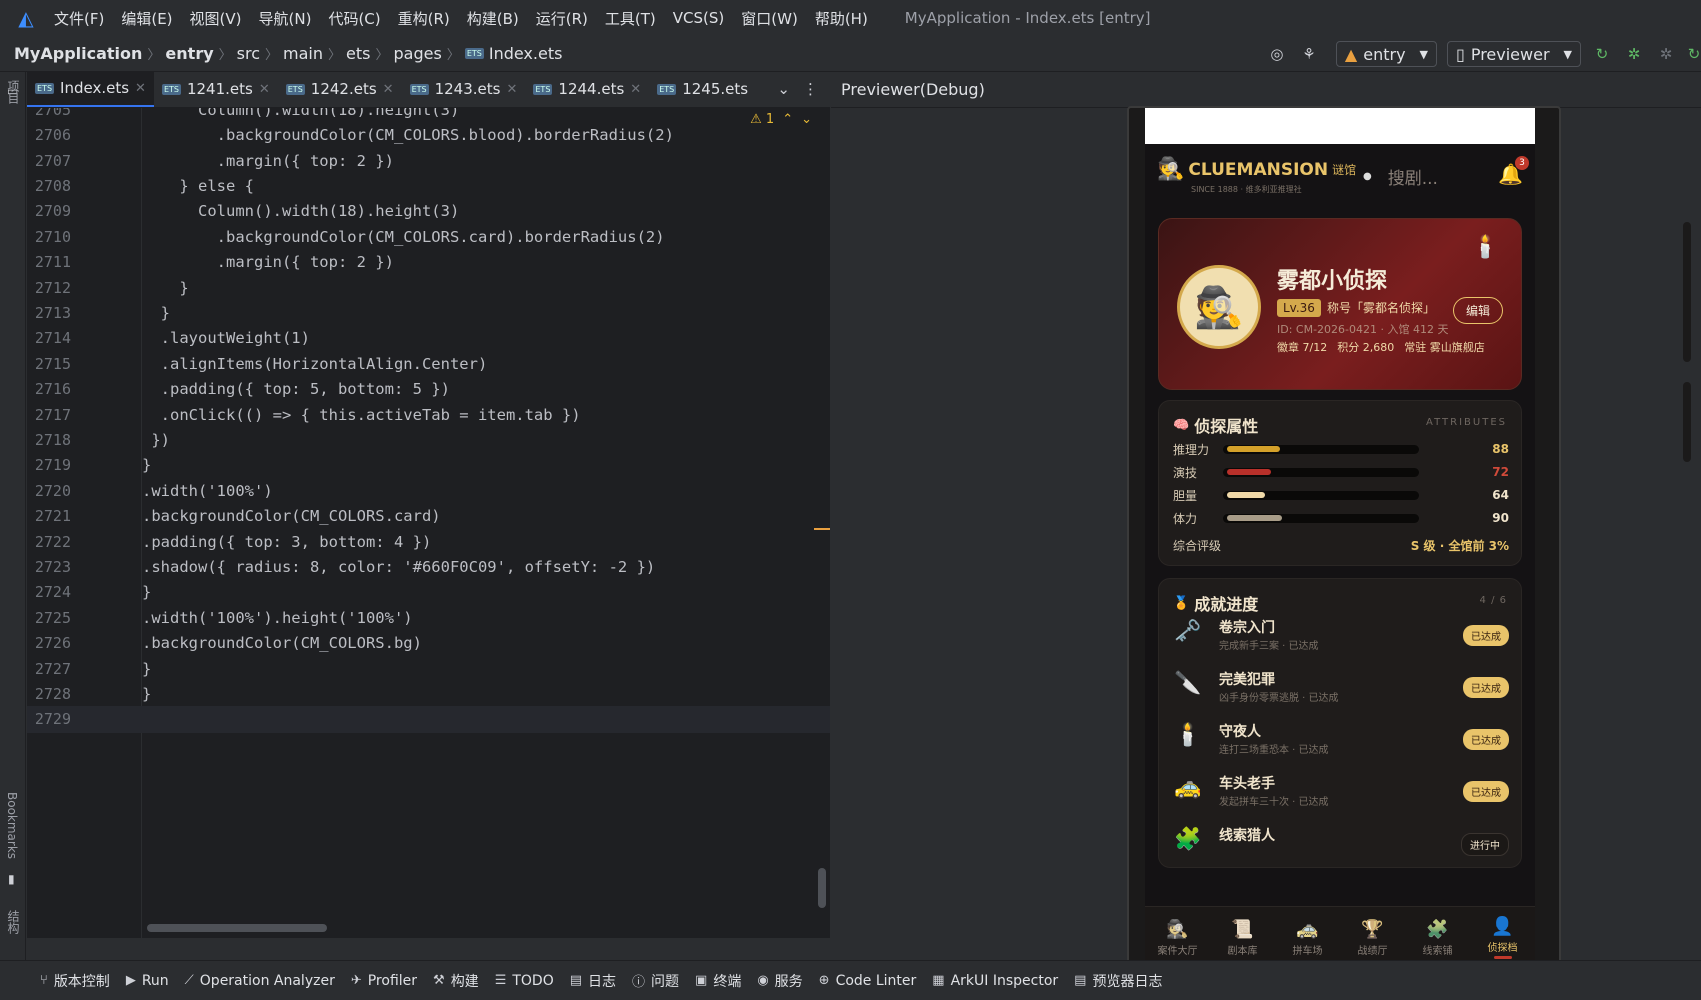 This screenshot has width=1701, height=1000. Describe the element at coordinates (78, 53) in the screenshot. I see `breadcrumb-project: MyApplication` at that location.